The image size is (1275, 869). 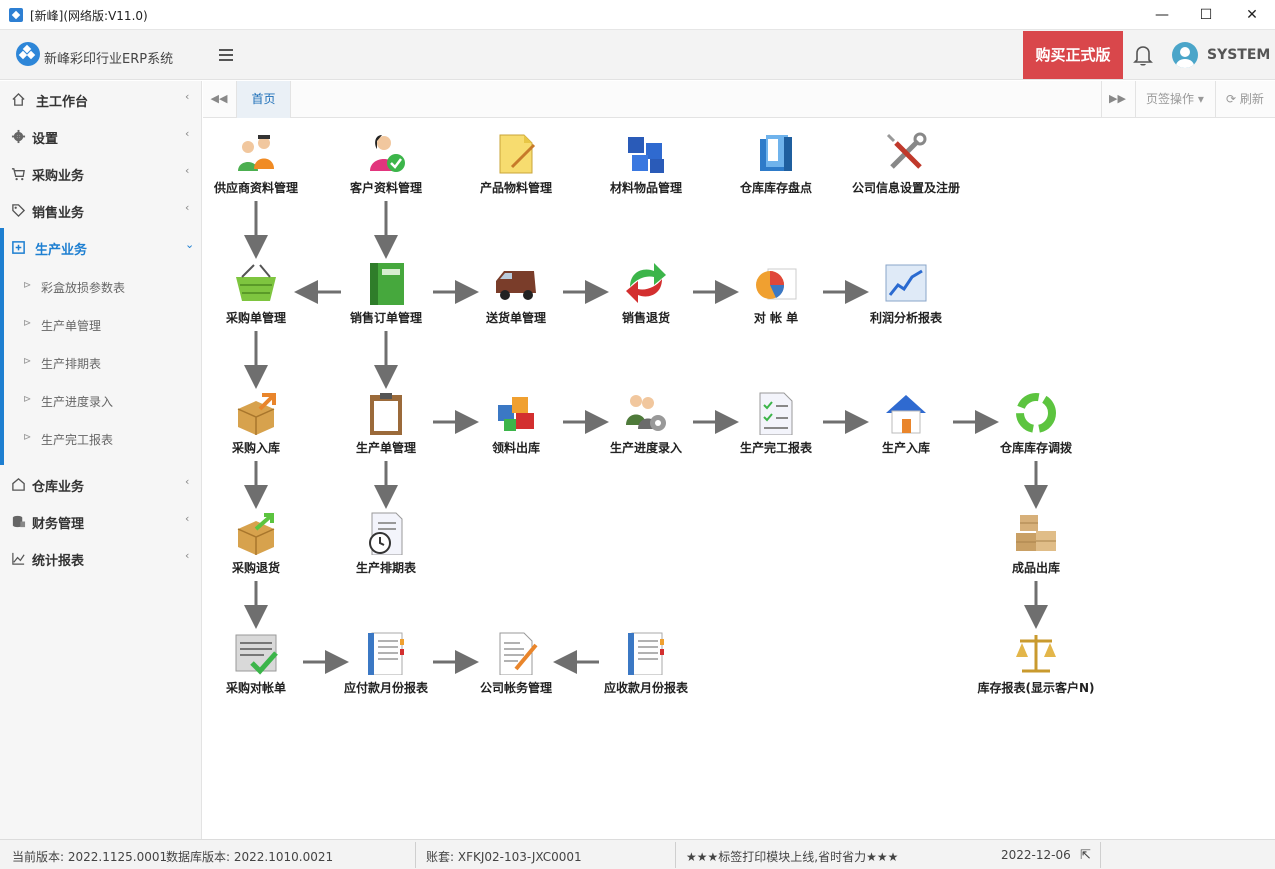 What do you see at coordinates (1238, 55) in the screenshot?
I see `user-name: SYSTEM` at bounding box center [1238, 55].